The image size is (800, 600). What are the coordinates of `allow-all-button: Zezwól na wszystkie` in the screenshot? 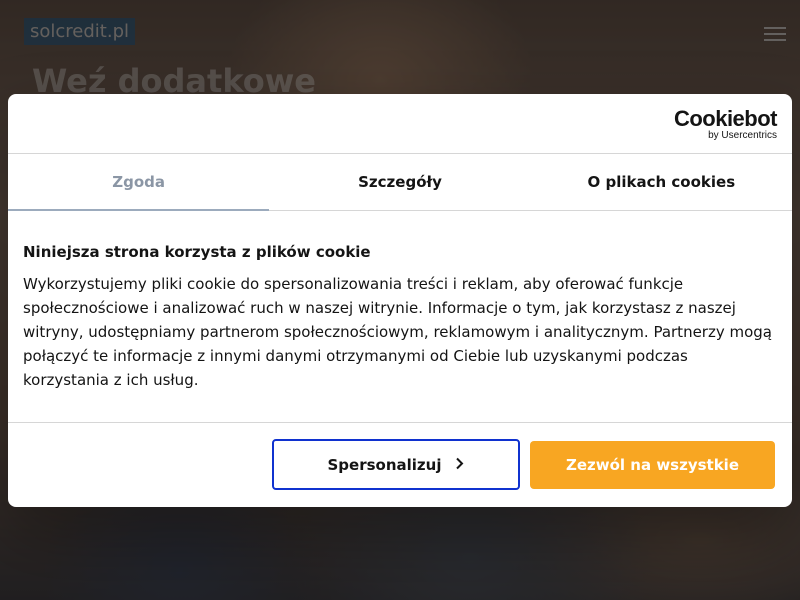 It's located at (652, 465).